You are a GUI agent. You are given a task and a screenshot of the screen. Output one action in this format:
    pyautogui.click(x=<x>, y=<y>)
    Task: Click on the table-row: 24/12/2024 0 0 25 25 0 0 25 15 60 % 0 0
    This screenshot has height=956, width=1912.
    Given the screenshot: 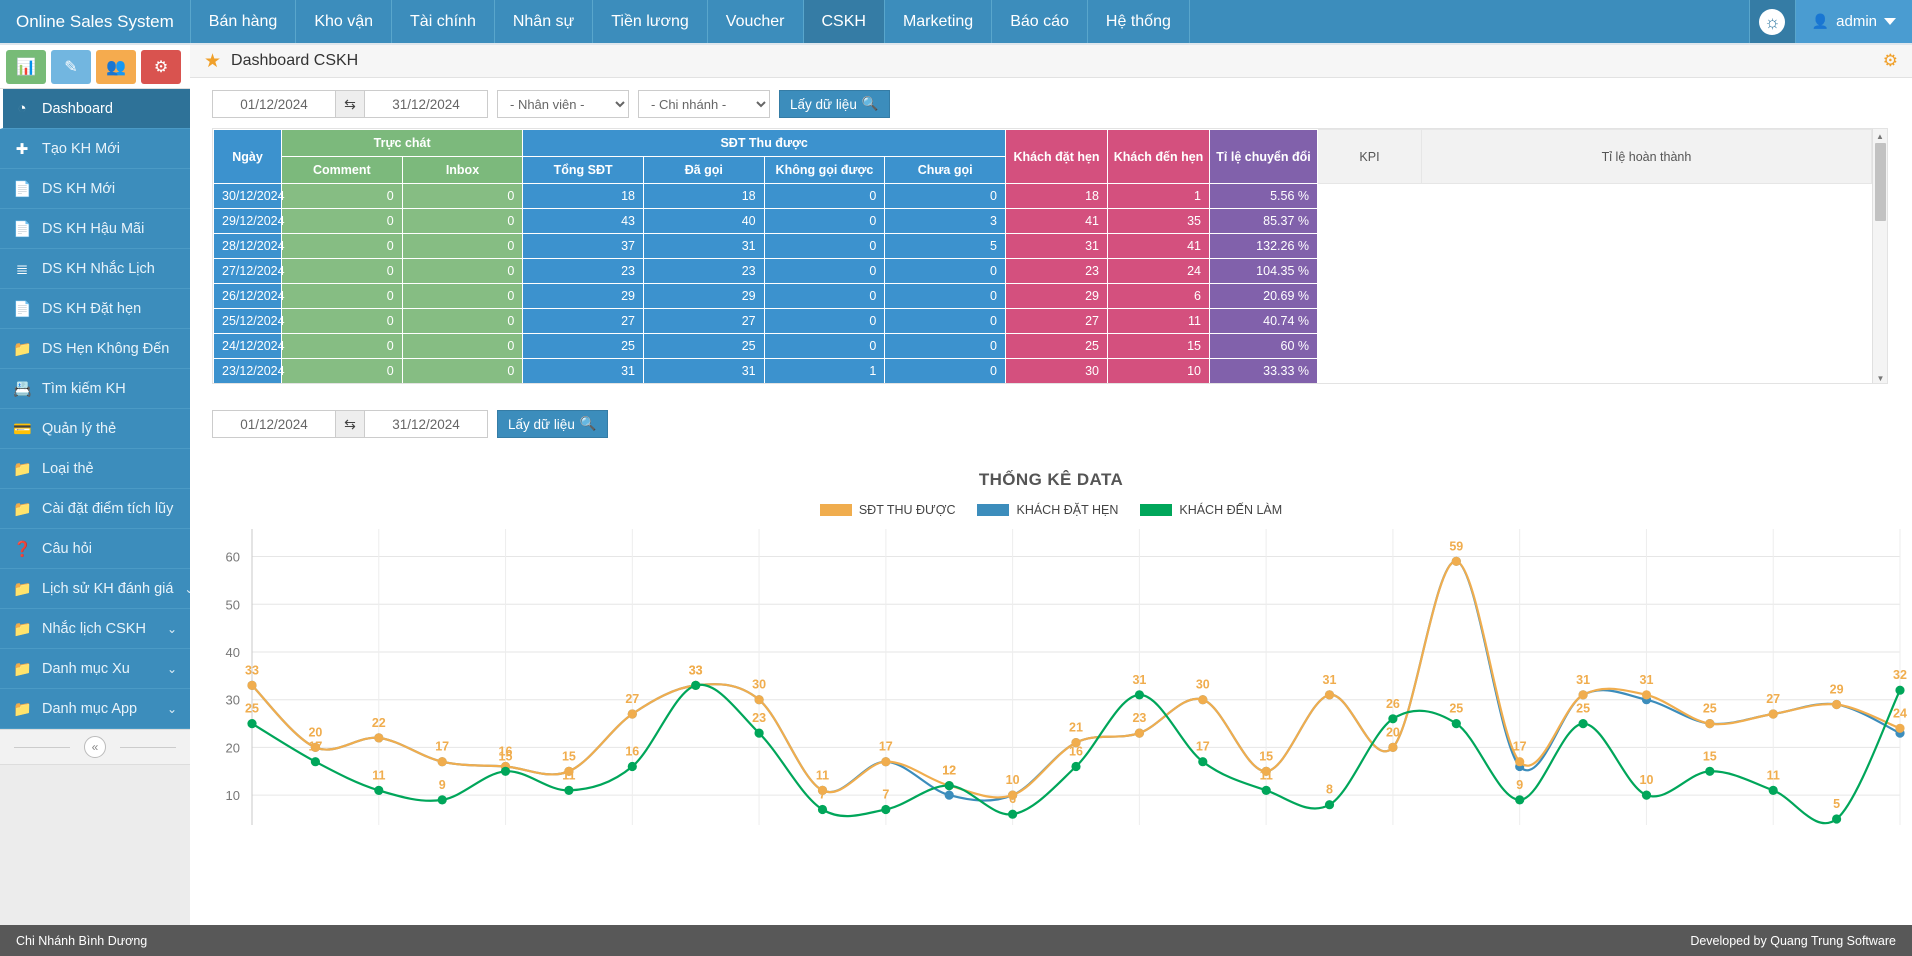 What is the action you would take?
    pyautogui.click(x=1042, y=346)
    